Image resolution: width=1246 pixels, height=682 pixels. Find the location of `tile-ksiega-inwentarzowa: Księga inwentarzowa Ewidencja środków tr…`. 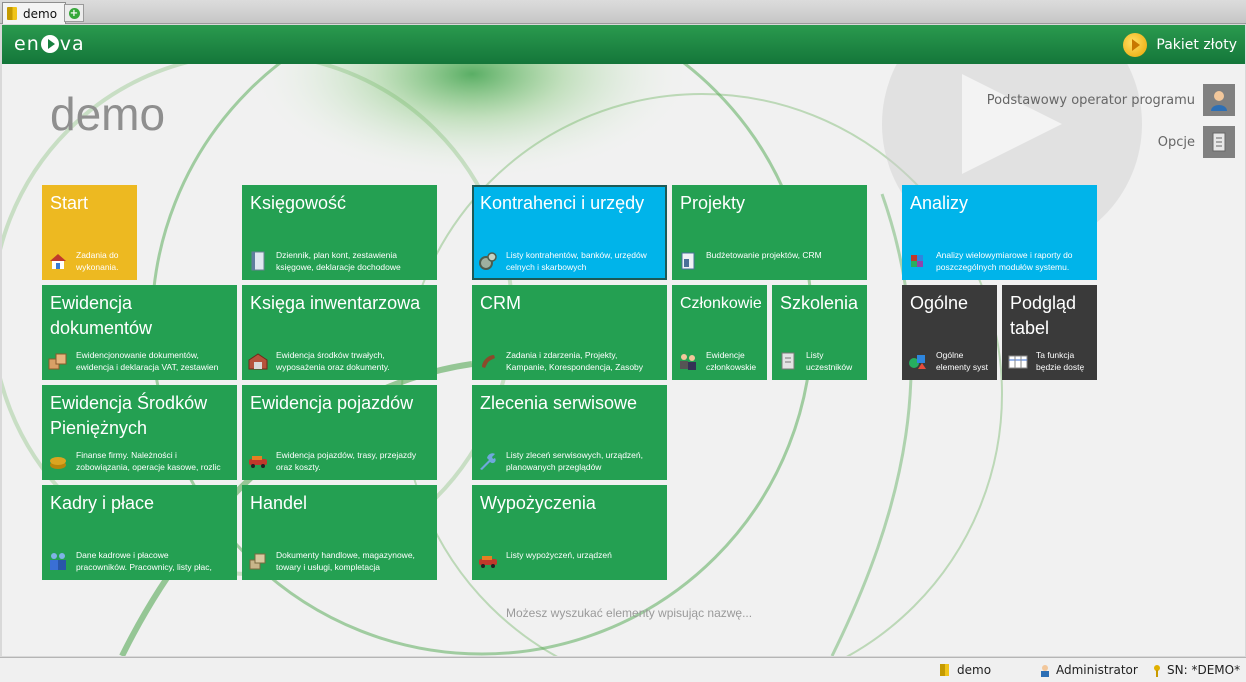

tile-ksiega-inwentarzowa: Księga inwentarzowa Ewidencja środków tr… is located at coordinates (339, 332).